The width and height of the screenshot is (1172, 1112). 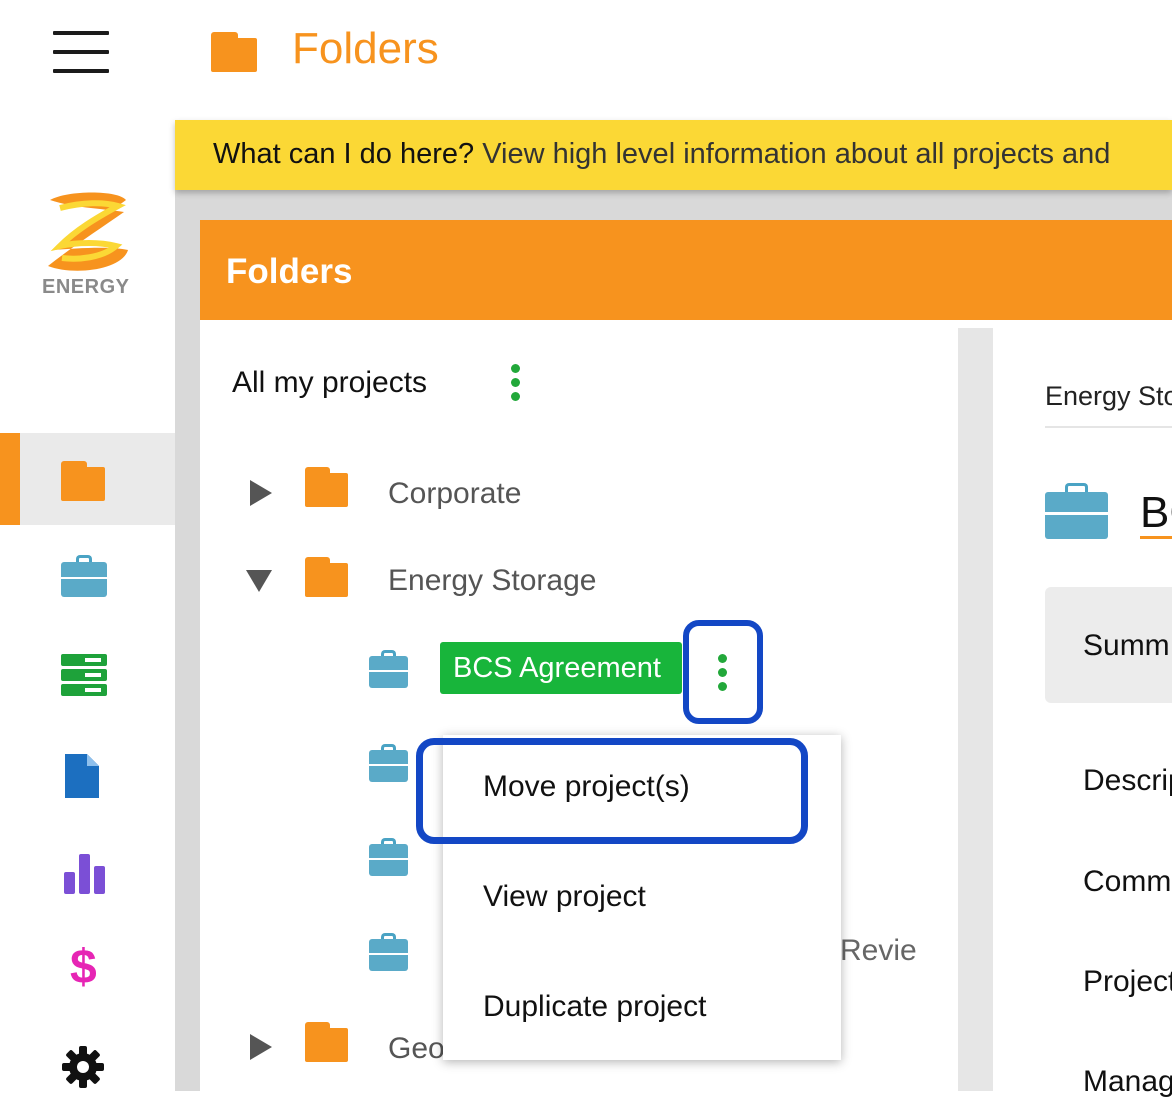 I want to click on nav-item-resources, so click(x=87, y=674).